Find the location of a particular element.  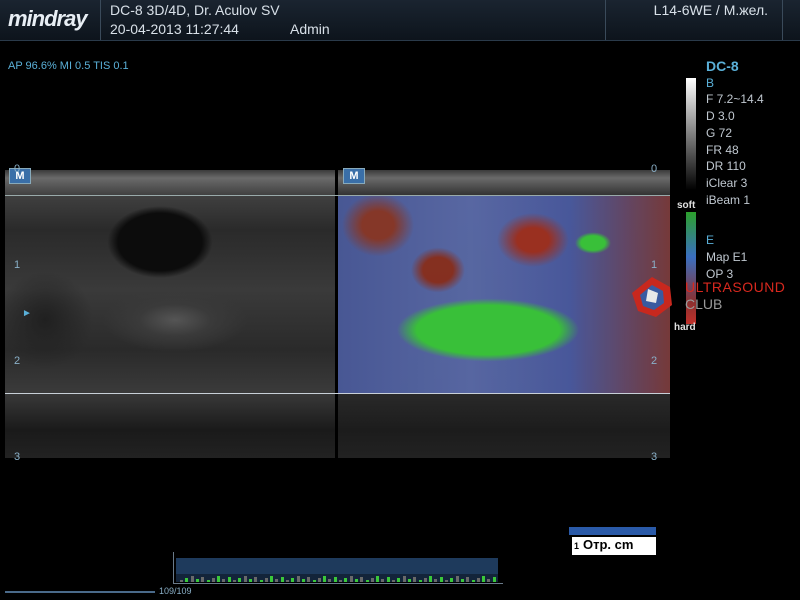

exam-info: DC-8 3D/4D, Dr. Aculov SV is located at coordinates (195, 10).